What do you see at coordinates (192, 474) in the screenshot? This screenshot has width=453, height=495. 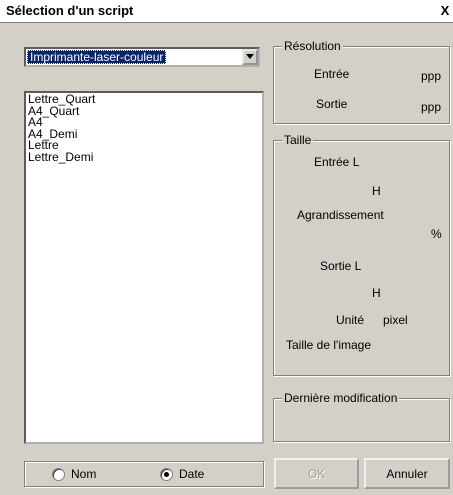 I see `radio-label-date: Date` at bounding box center [192, 474].